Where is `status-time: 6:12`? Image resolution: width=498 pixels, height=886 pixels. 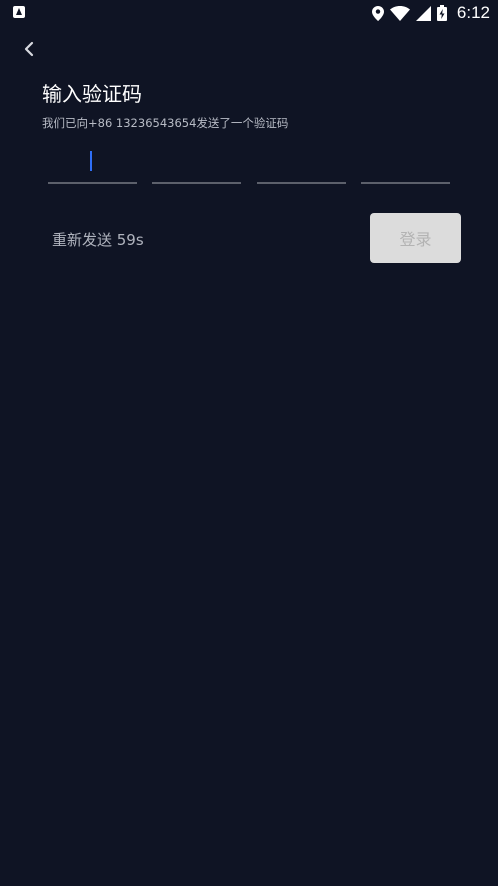 status-time: 6:12 is located at coordinates (473, 12).